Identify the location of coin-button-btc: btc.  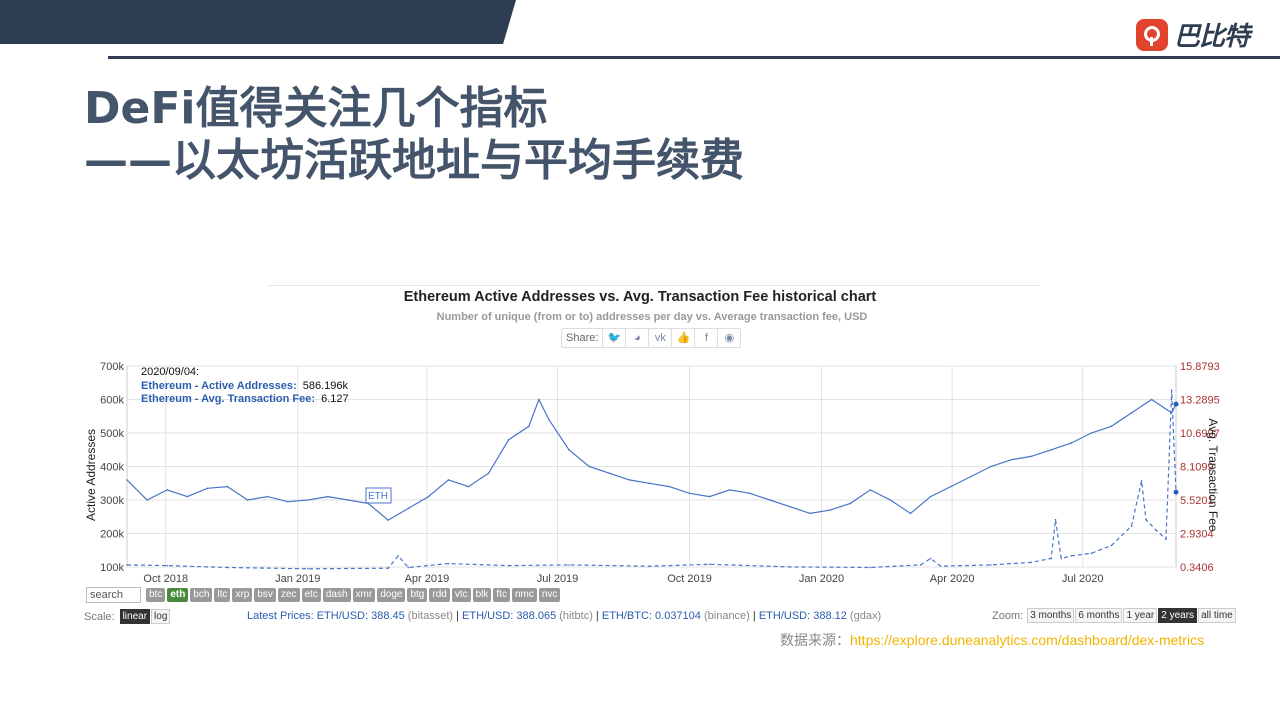
(156, 595).